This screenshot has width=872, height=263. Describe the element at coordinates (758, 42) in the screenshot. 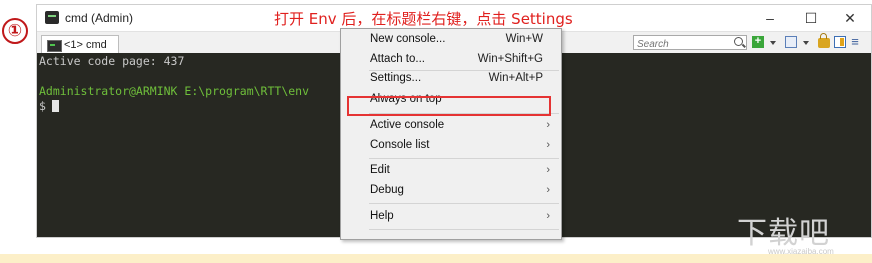

I see `new-console-plus-icon: +` at that location.